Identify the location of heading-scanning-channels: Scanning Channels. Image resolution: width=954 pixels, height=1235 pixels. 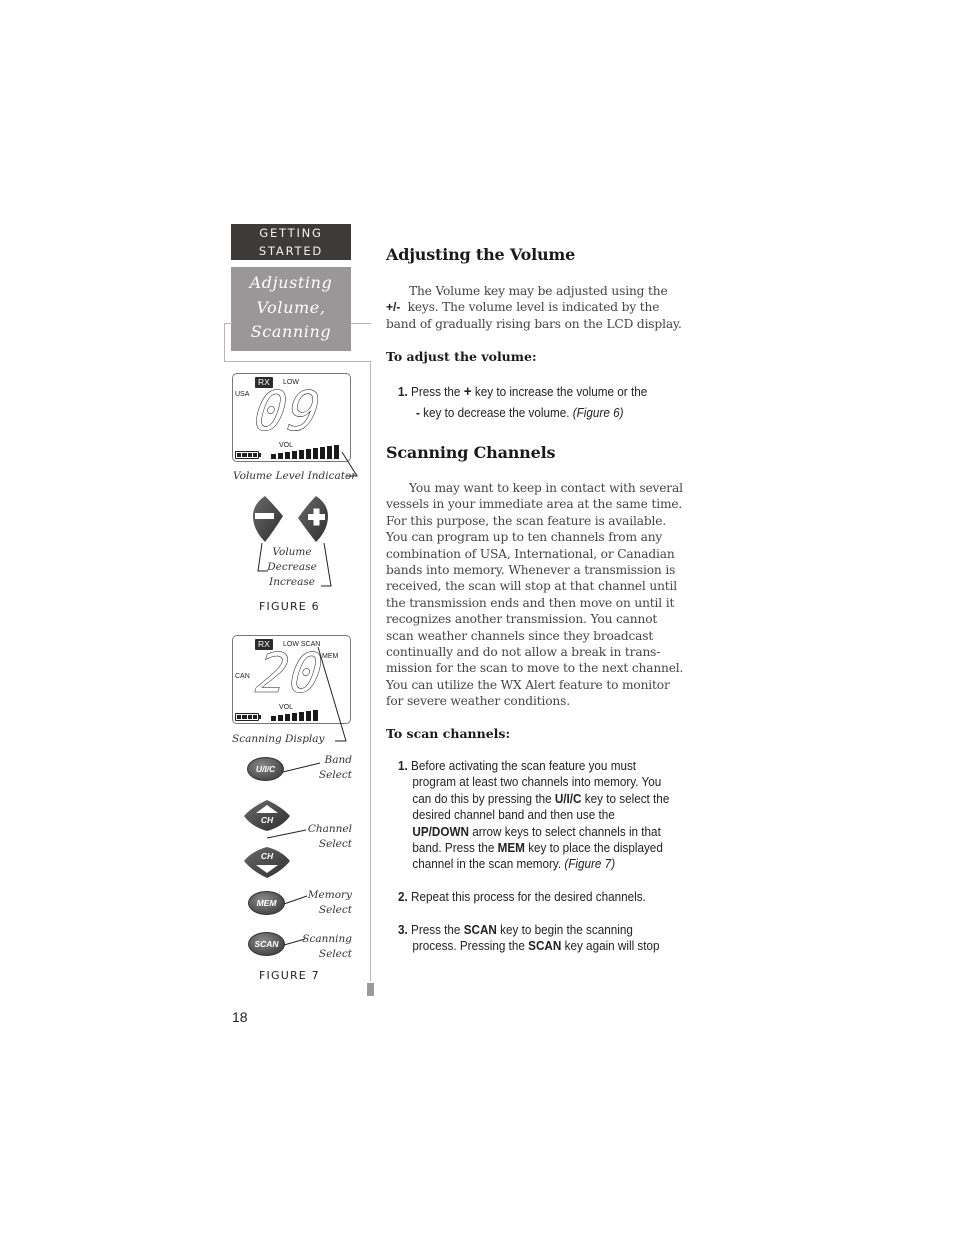
(471, 452).